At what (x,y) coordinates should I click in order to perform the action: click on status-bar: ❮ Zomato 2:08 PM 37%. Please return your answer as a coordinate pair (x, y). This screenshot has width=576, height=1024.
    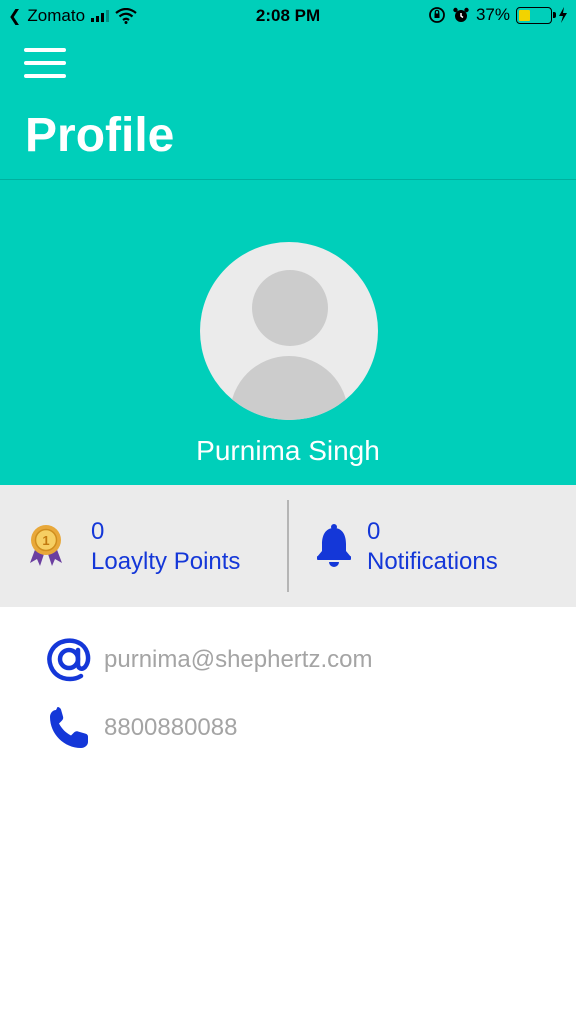
    Looking at the image, I should click on (288, 16).